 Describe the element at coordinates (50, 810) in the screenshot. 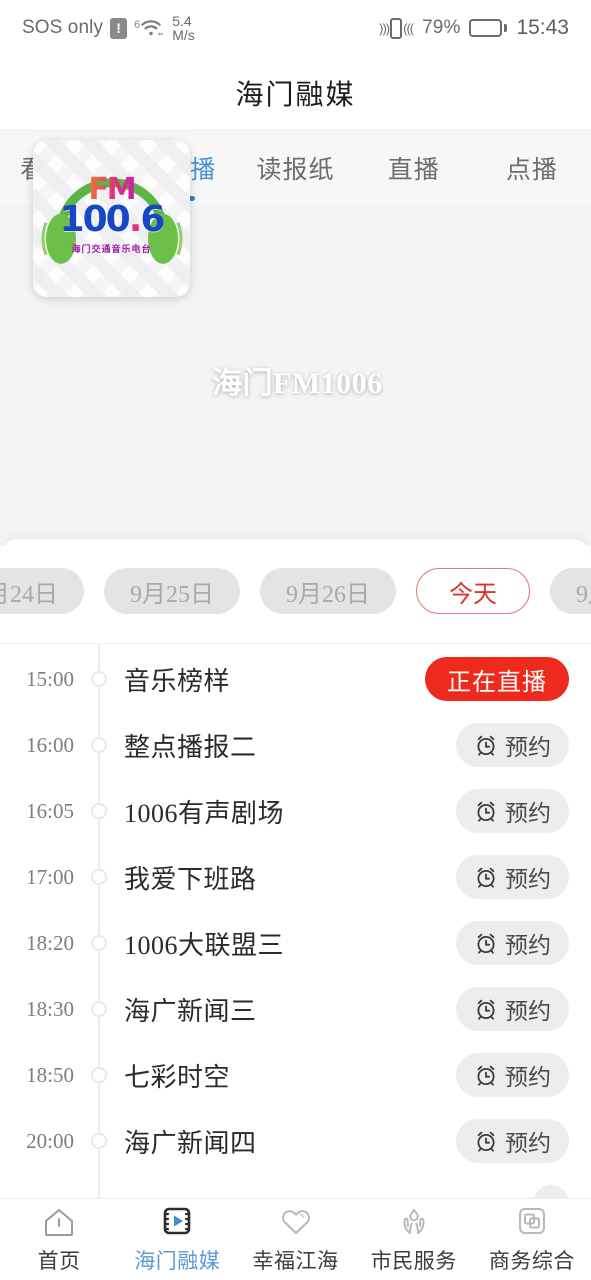

I see `program-time: 16:05` at that location.